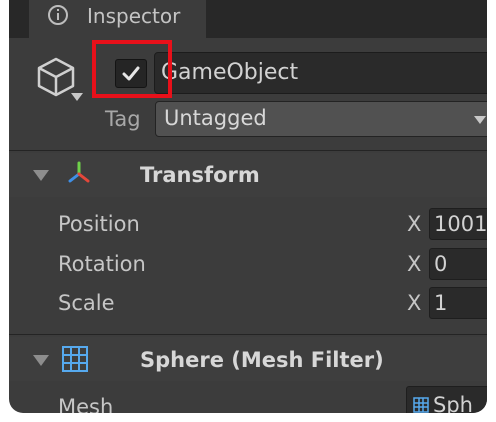  What do you see at coordinates (230, 72) in the screenshot?
I see `object-name: GameObject` at bounding box center [230, 72].